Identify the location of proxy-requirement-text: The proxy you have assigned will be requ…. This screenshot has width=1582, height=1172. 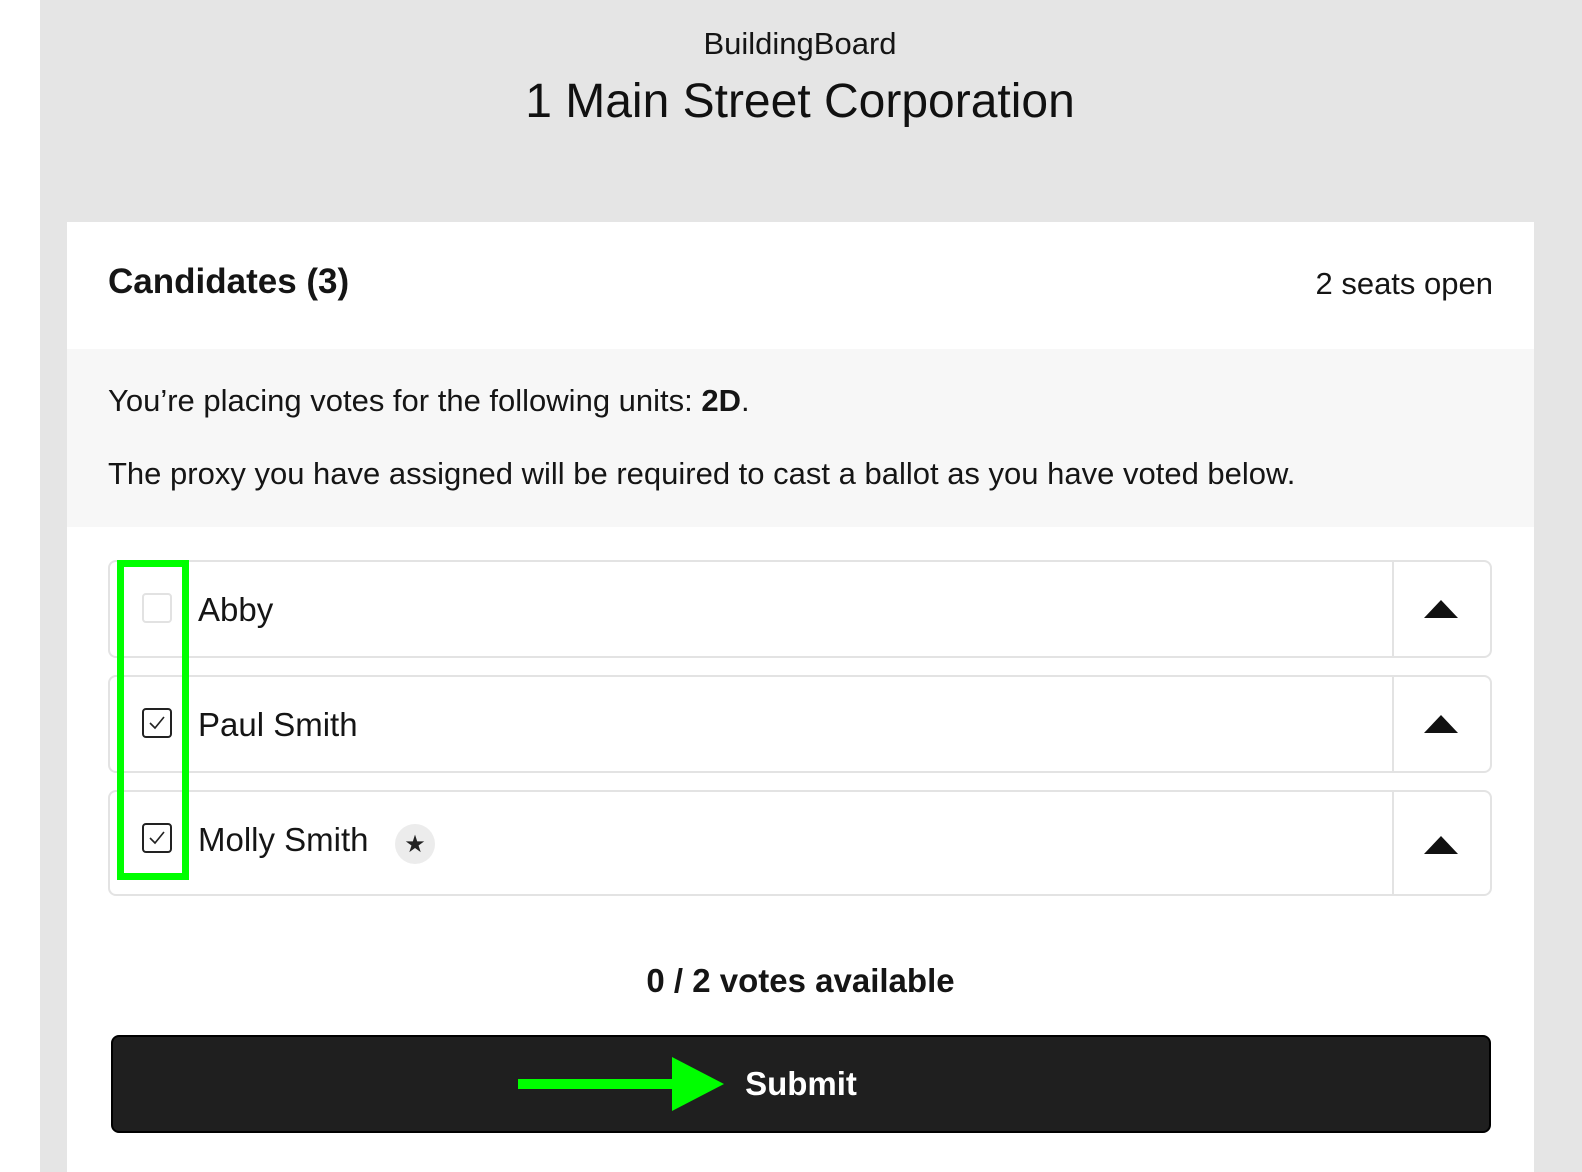
(702, 473).